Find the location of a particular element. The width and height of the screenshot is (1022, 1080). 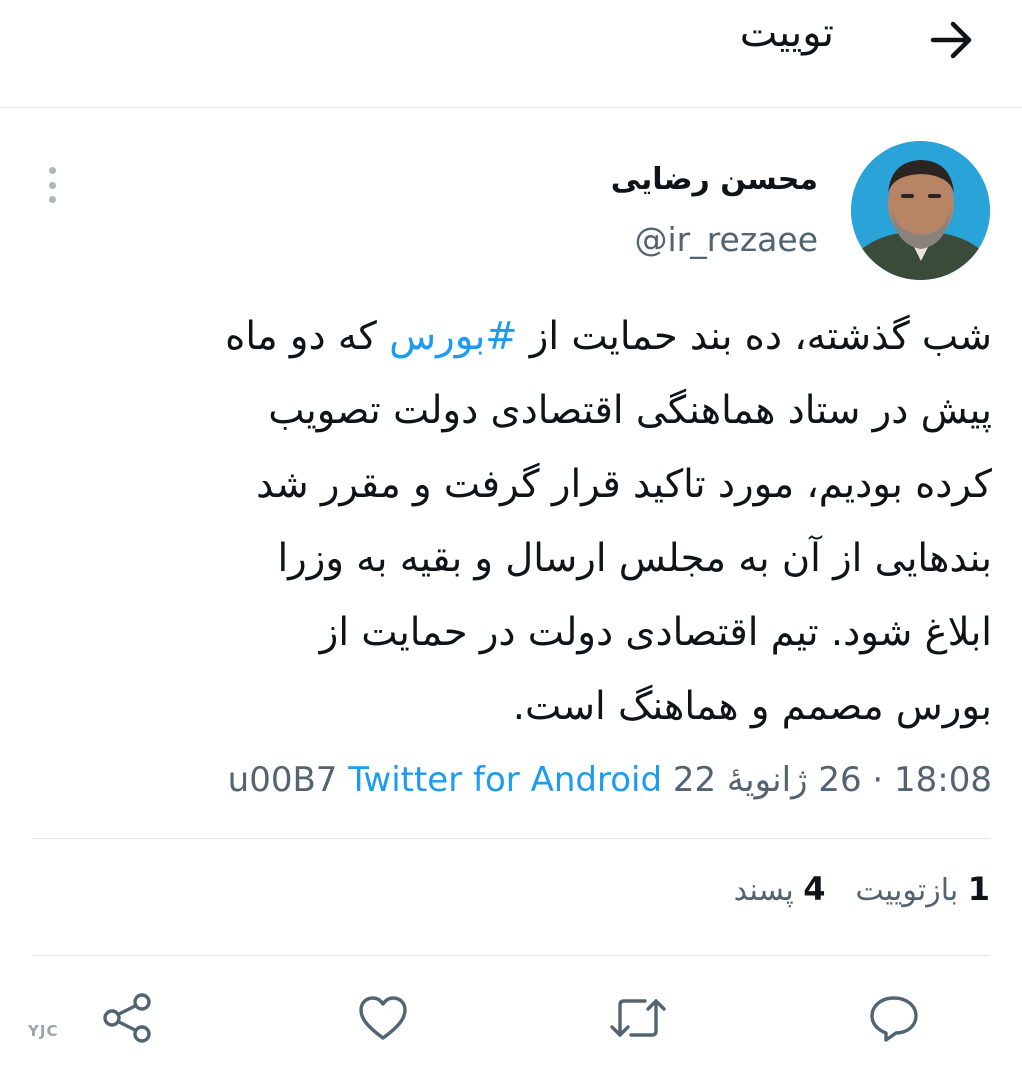

likes-stat: 4 پسند is located at coordinates (779, 889).